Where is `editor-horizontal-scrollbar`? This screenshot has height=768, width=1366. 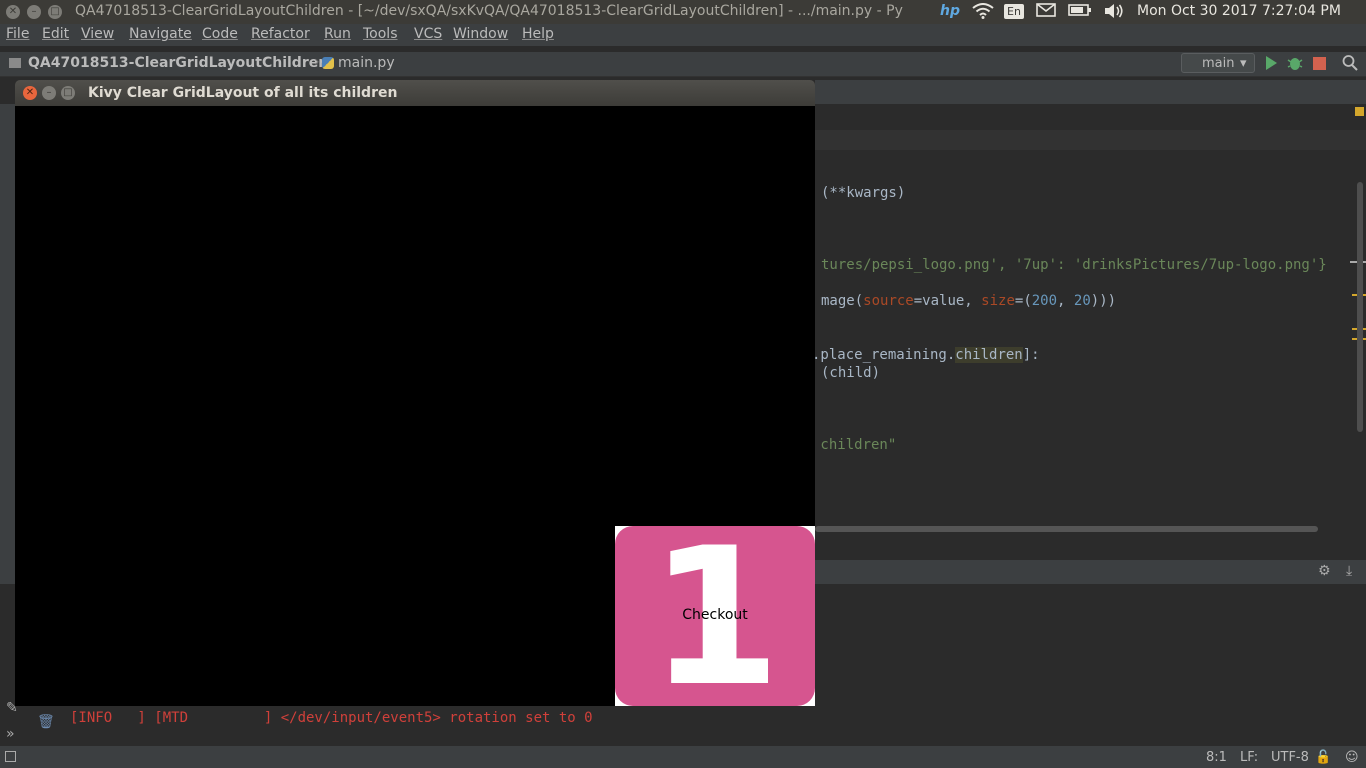
editor-horizontal-scrollbar is located at coordinates (1066, 529).